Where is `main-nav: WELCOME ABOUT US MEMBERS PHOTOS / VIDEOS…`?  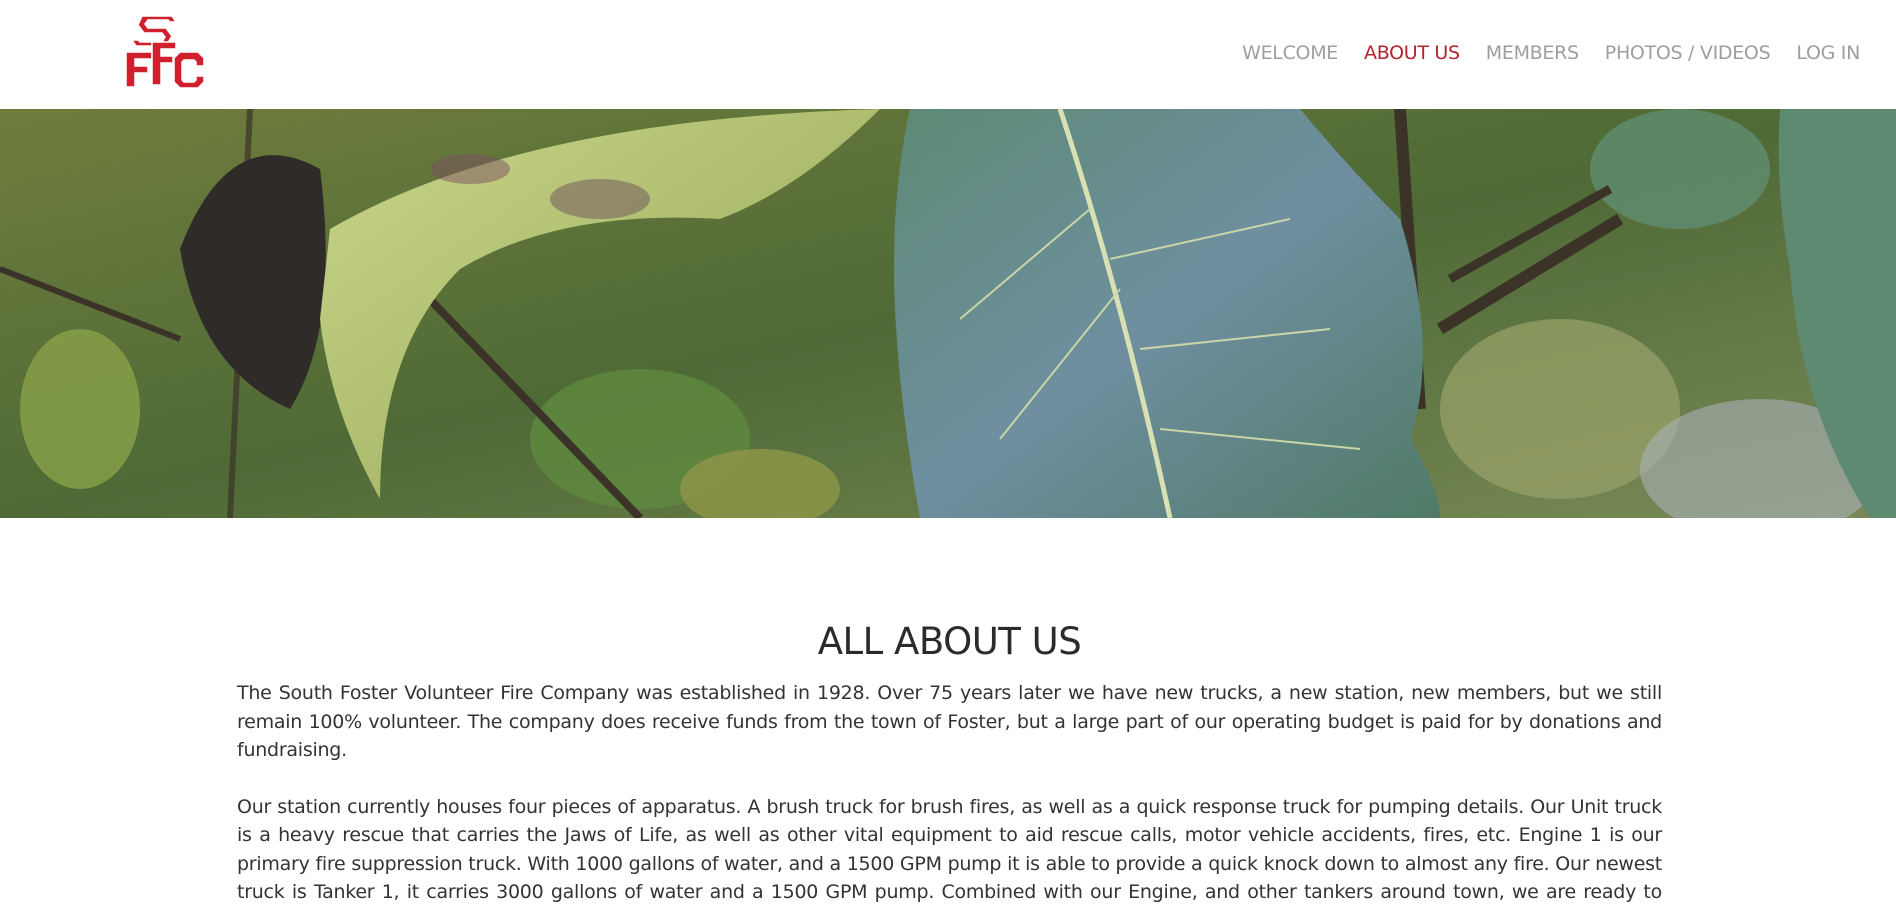 main-nav: WELCOME ABOUT US MEMBERS PHOTOS / VIDEOS… is located at coordinates (1551, 53).